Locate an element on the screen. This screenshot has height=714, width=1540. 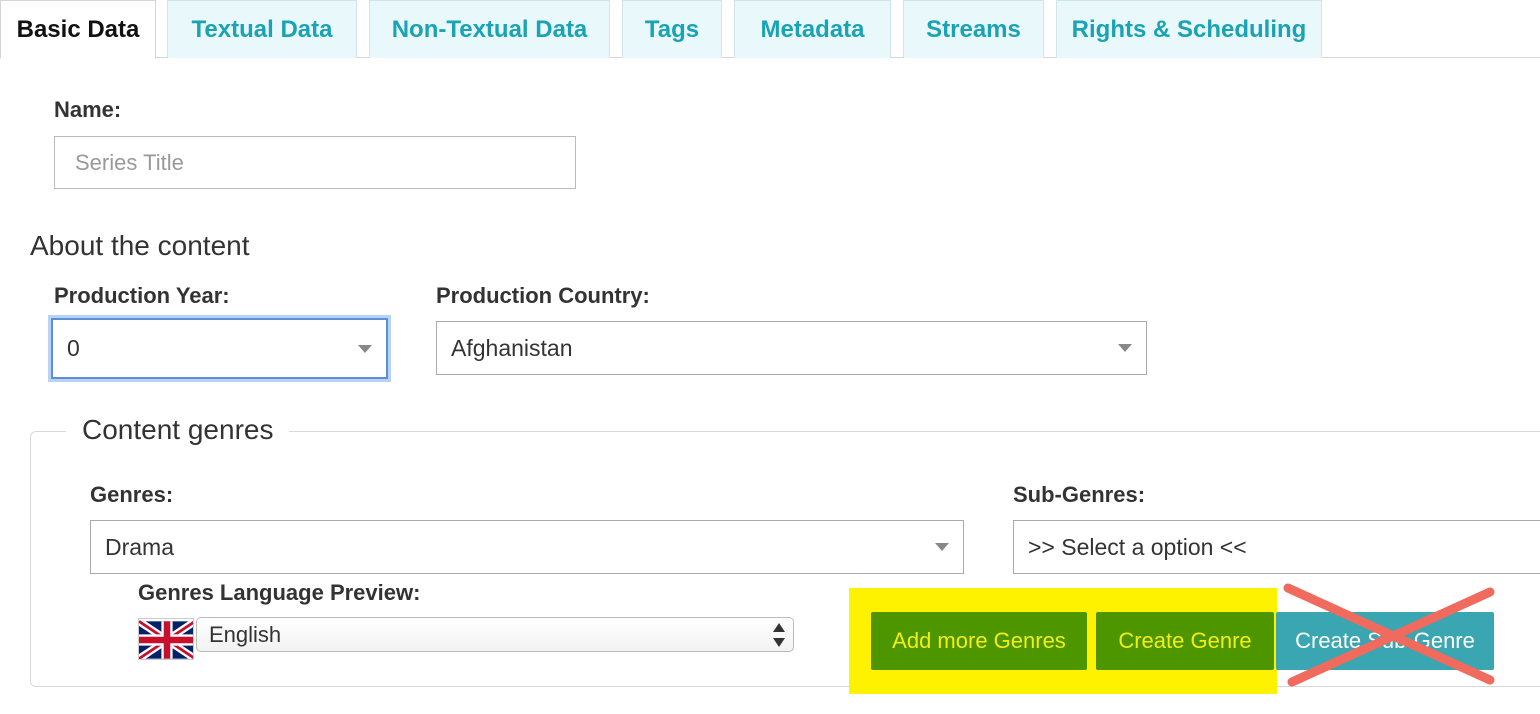
tab-textual-data: Textual Data is located at coordinates (262, 29).